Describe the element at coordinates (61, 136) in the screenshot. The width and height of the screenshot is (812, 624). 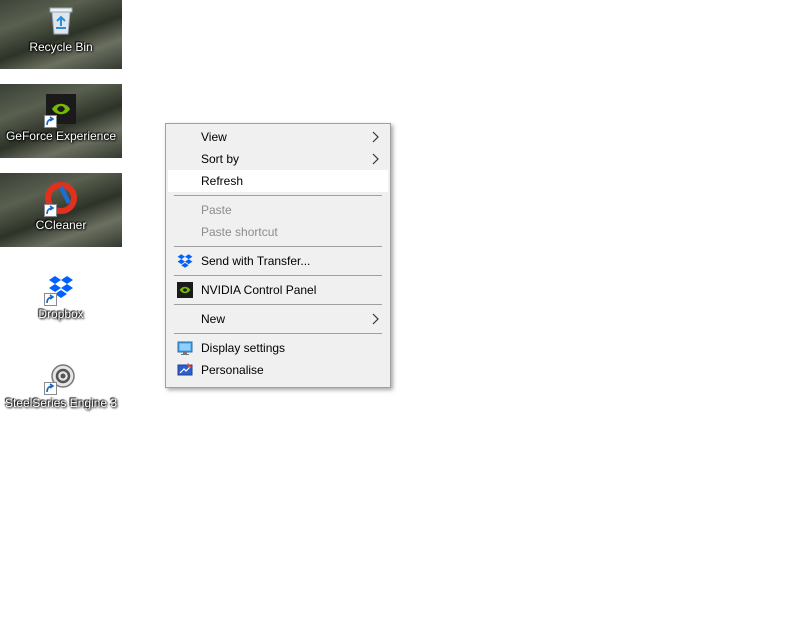
I see `desktop-icon-label: GeForce Experience` at that location.